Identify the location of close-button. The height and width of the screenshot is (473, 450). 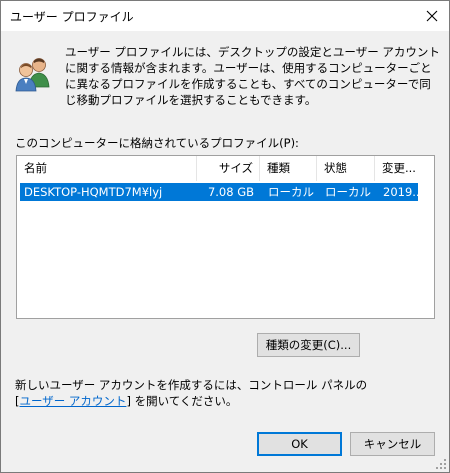
(432, 16).